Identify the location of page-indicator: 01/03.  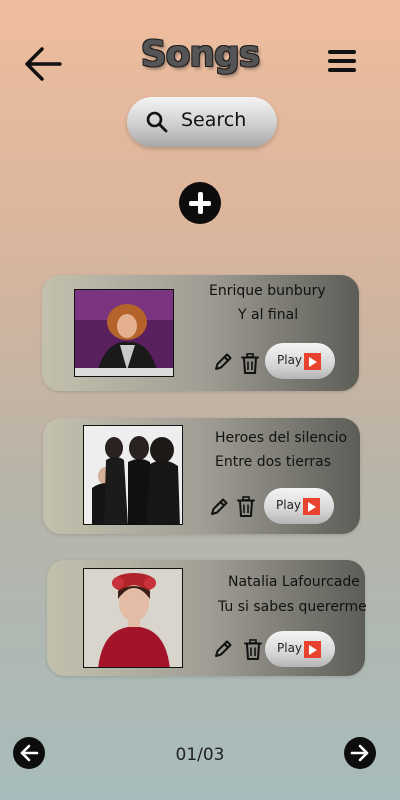
(200, 755).